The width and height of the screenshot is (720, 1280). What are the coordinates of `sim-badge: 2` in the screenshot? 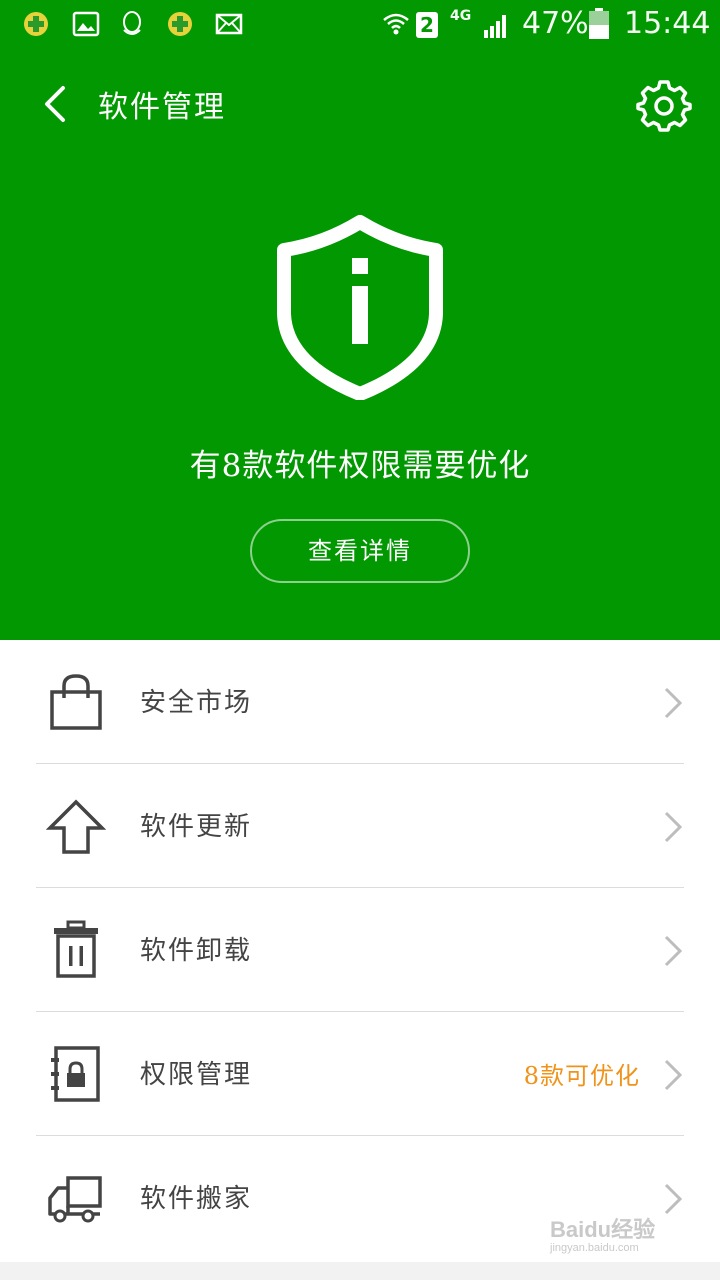 It's located at (427, 25).